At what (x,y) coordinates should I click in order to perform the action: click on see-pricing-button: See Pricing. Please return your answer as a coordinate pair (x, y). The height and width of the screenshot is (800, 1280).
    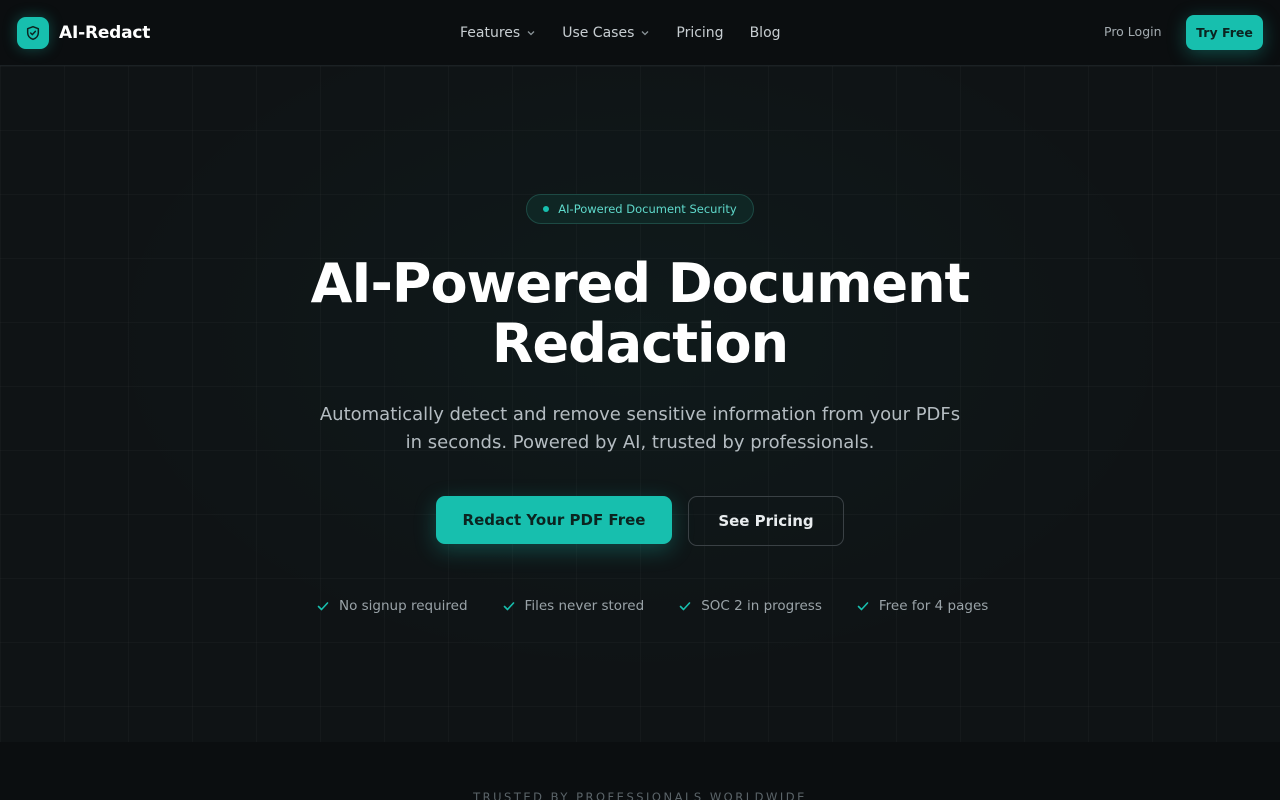
    Looking at the image, I should click on (766, 521).